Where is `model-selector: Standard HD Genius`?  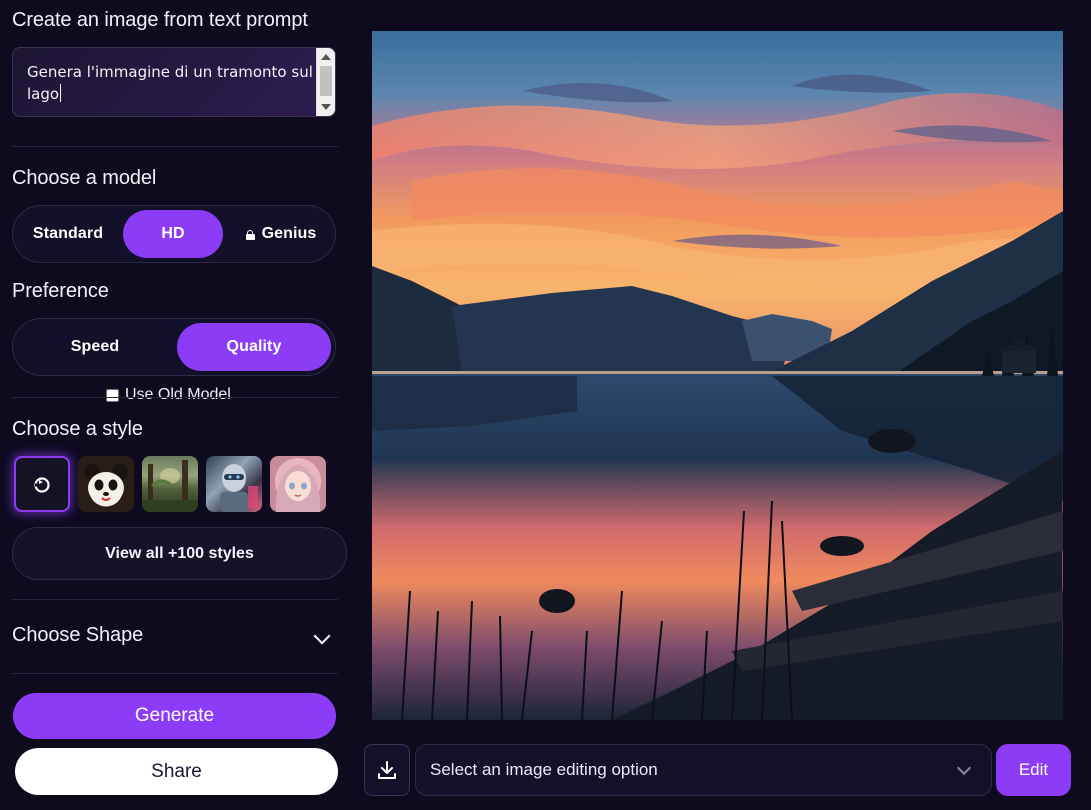
model-selector: Standard HD Genius is located at coordinates (174, 234).